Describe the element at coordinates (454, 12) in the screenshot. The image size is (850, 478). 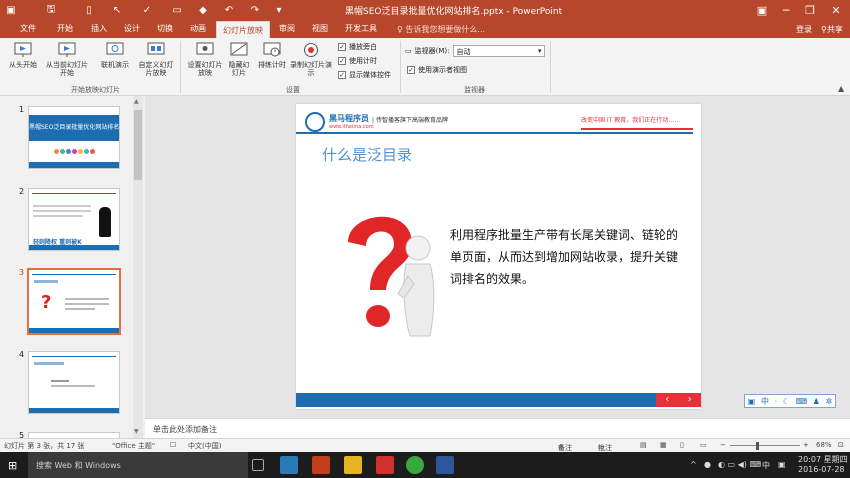
I see `window-title: 黑帽SEO泛目录批量优化网站排名.pptx - PowerPoint` at that location.